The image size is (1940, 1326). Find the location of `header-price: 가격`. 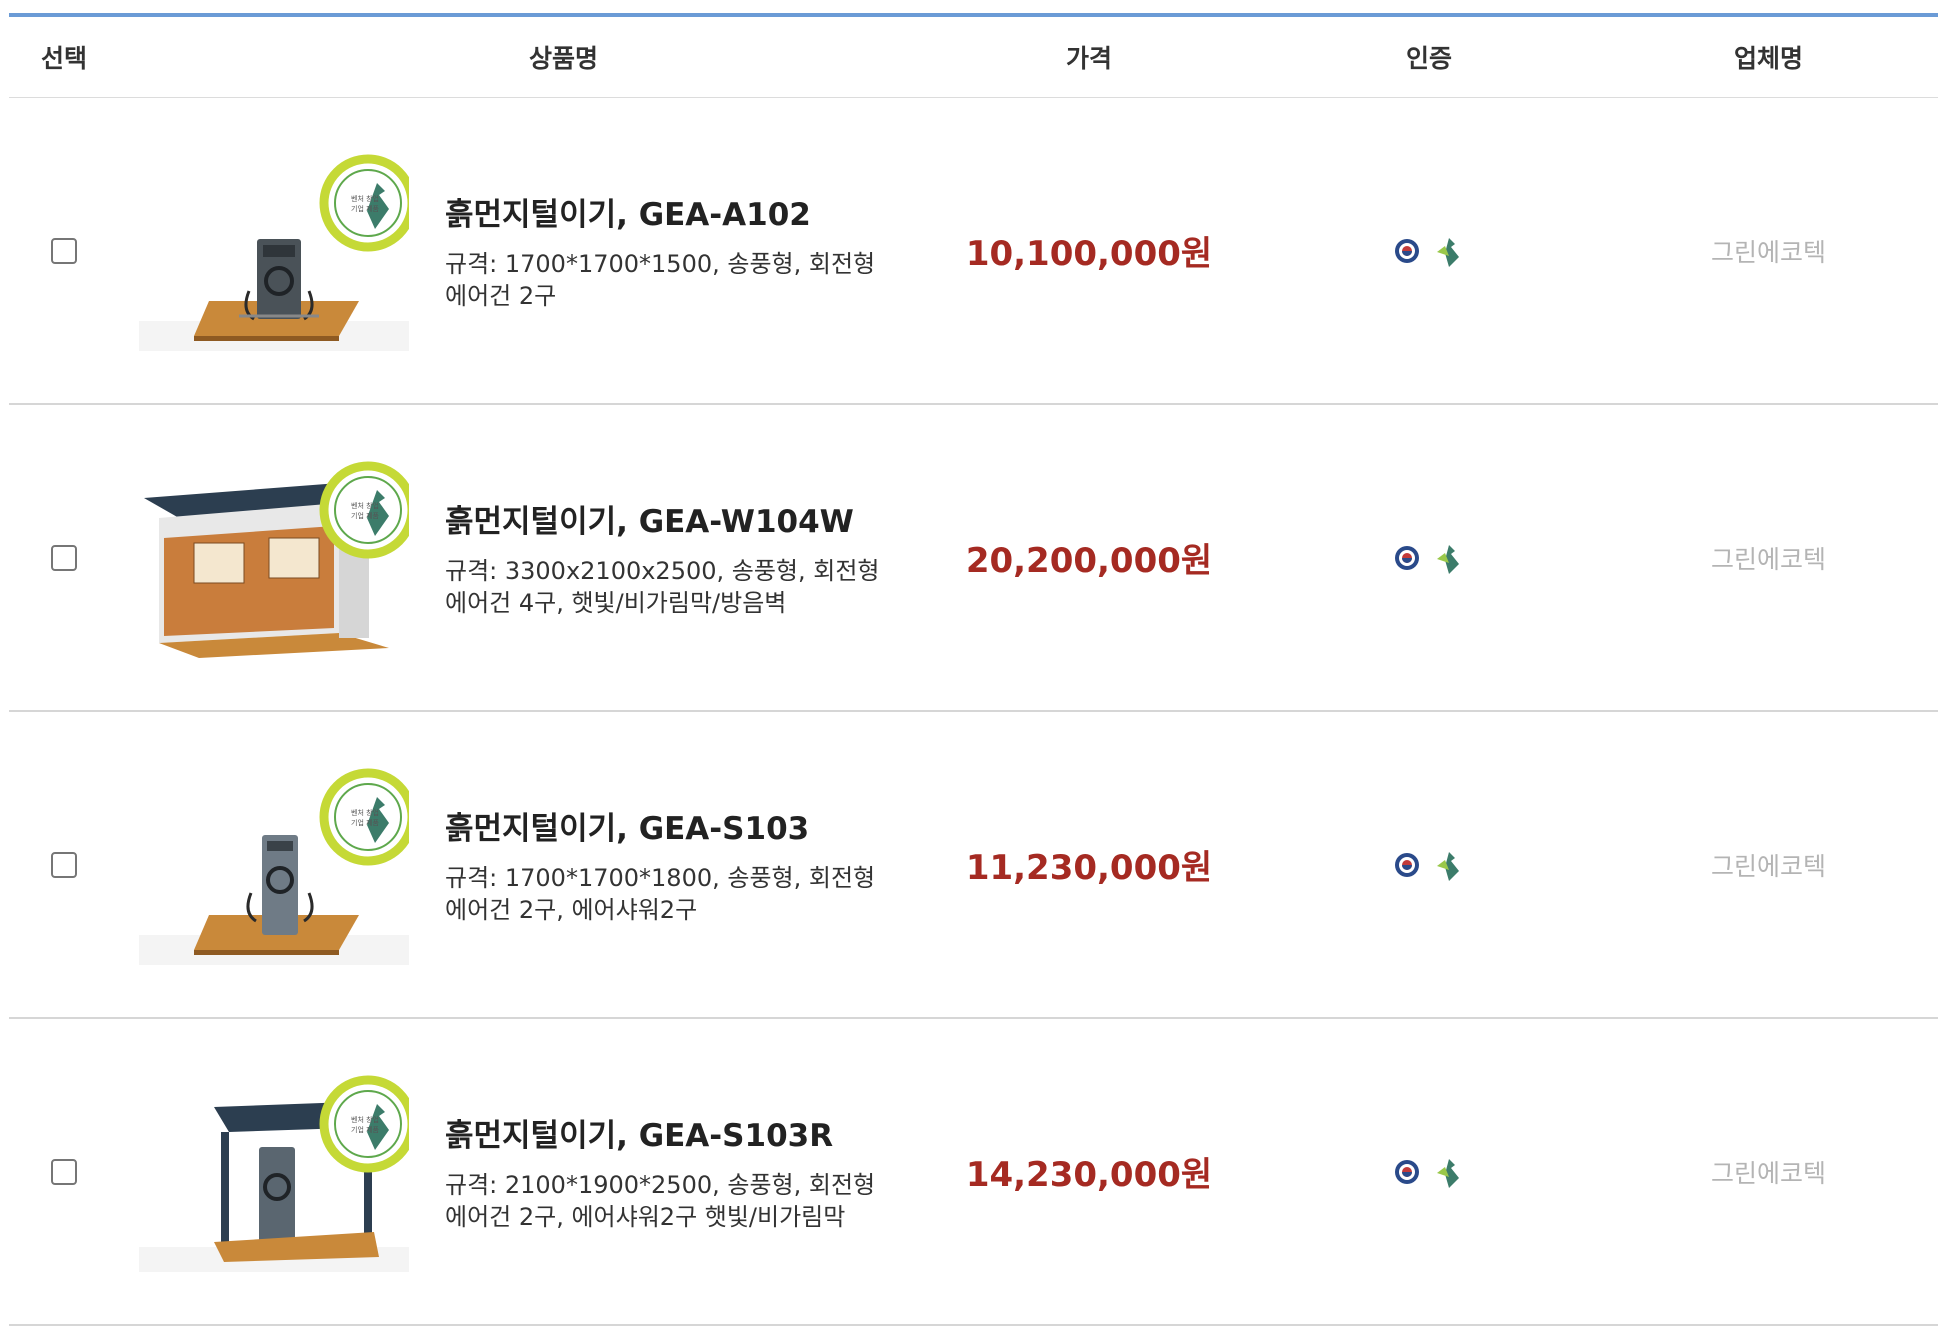

header-price: 가격 is located at coordinates (1088, 58).